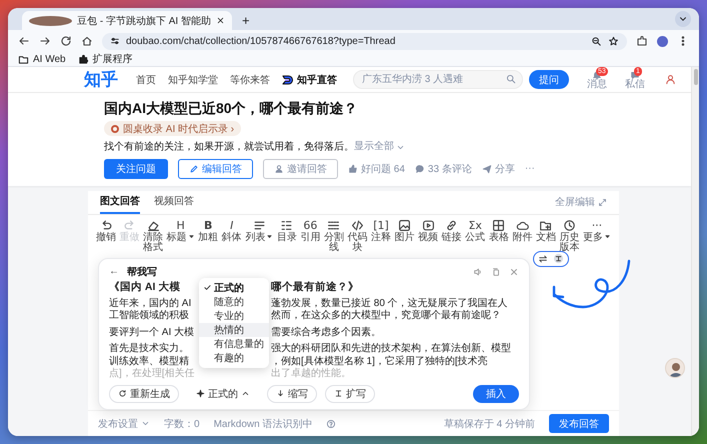 The width and height of the screenshot is (707, 444). I want to click on answer-text: 首先是技术实力。, so click(149, 349).